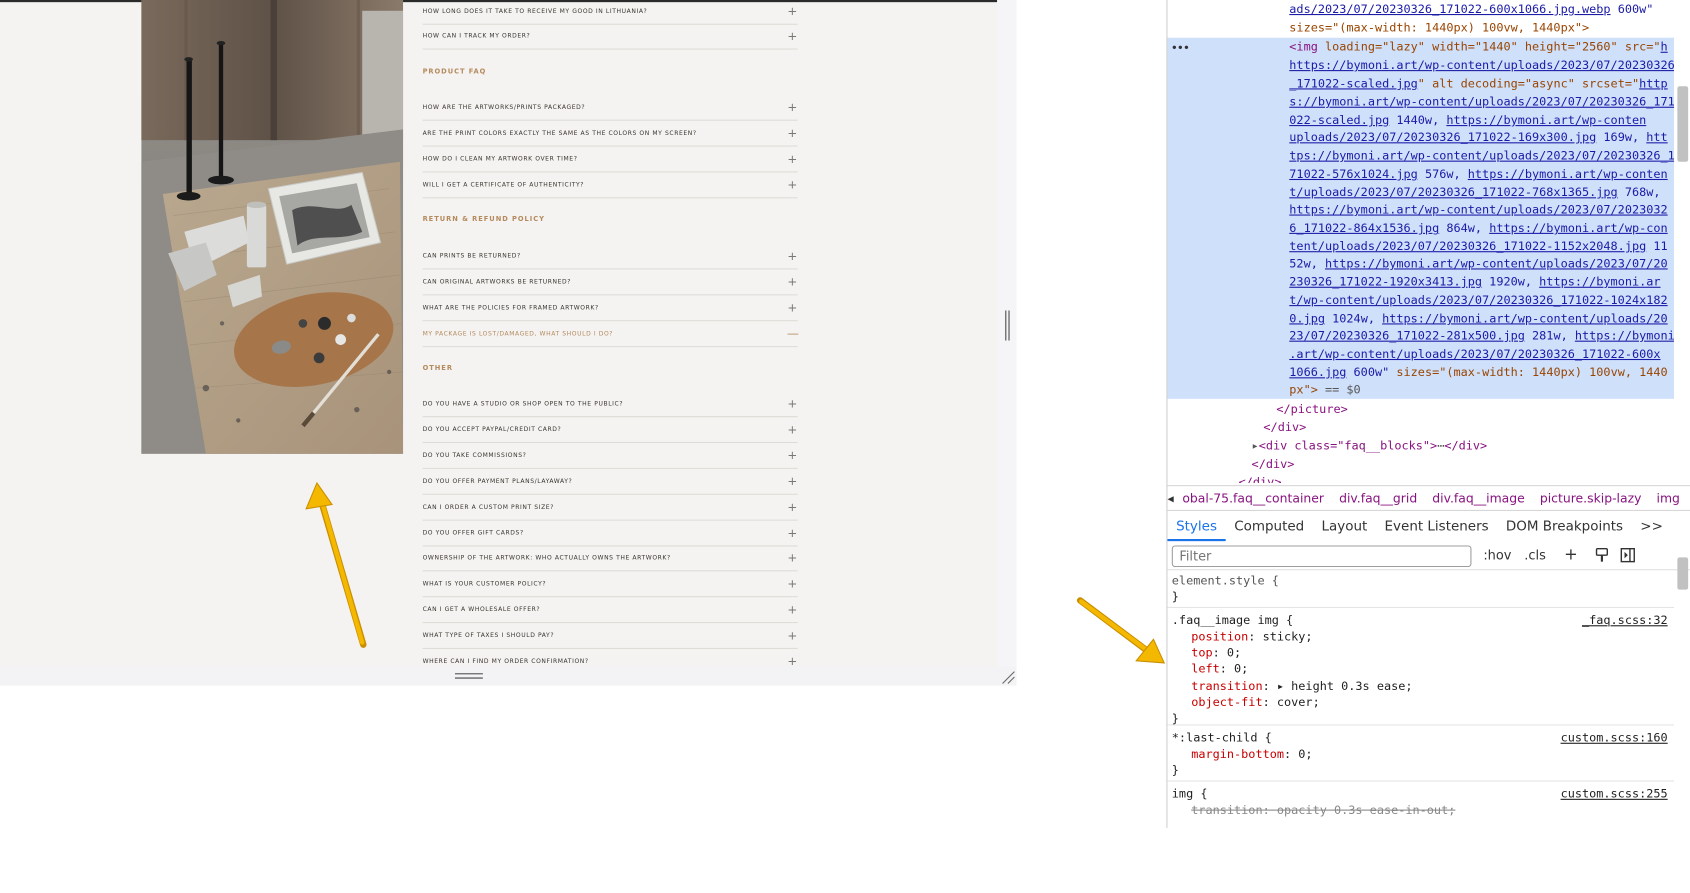 This screenshot has height=893, width=1690. Describe the element at coordinates (1614, 738) in the screenshot. I see `rule-source-link: custom.scss:160` at that location.